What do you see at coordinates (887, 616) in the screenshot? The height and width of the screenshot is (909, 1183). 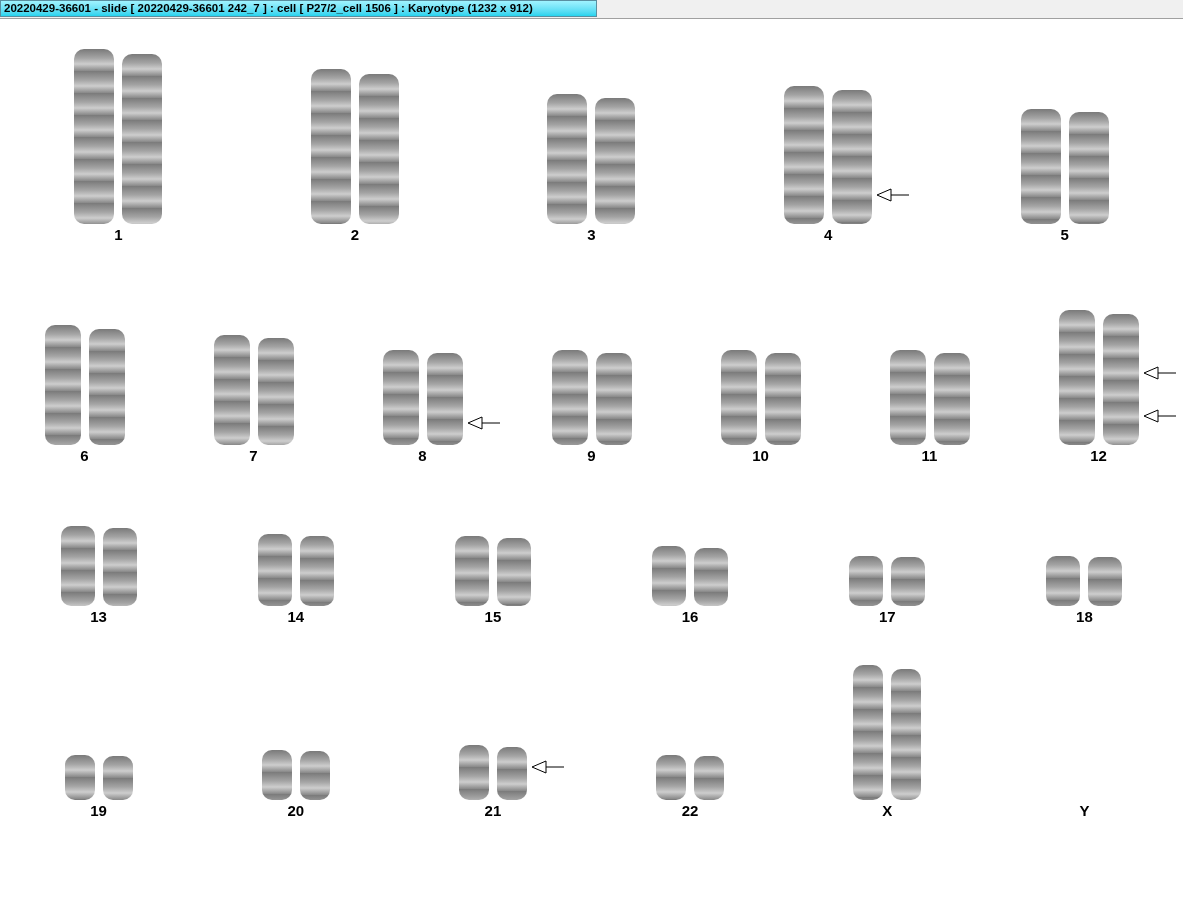 I see `chromosome-label: 17` at bounding box center [887, 616].